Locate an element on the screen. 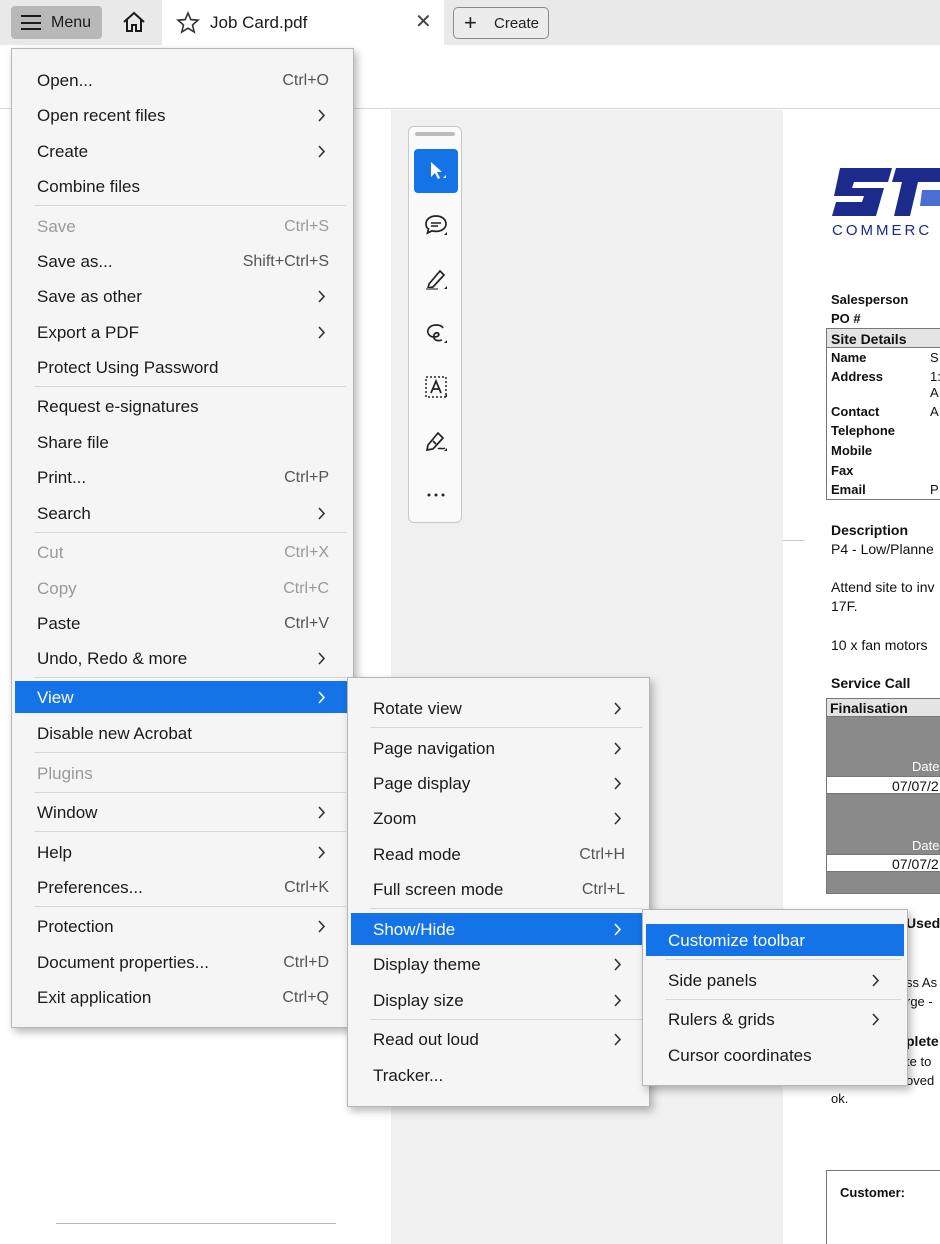 This screenshot has height=1244, width=940. menu-item-page-display: Page display is located at coordinates (498, 783).